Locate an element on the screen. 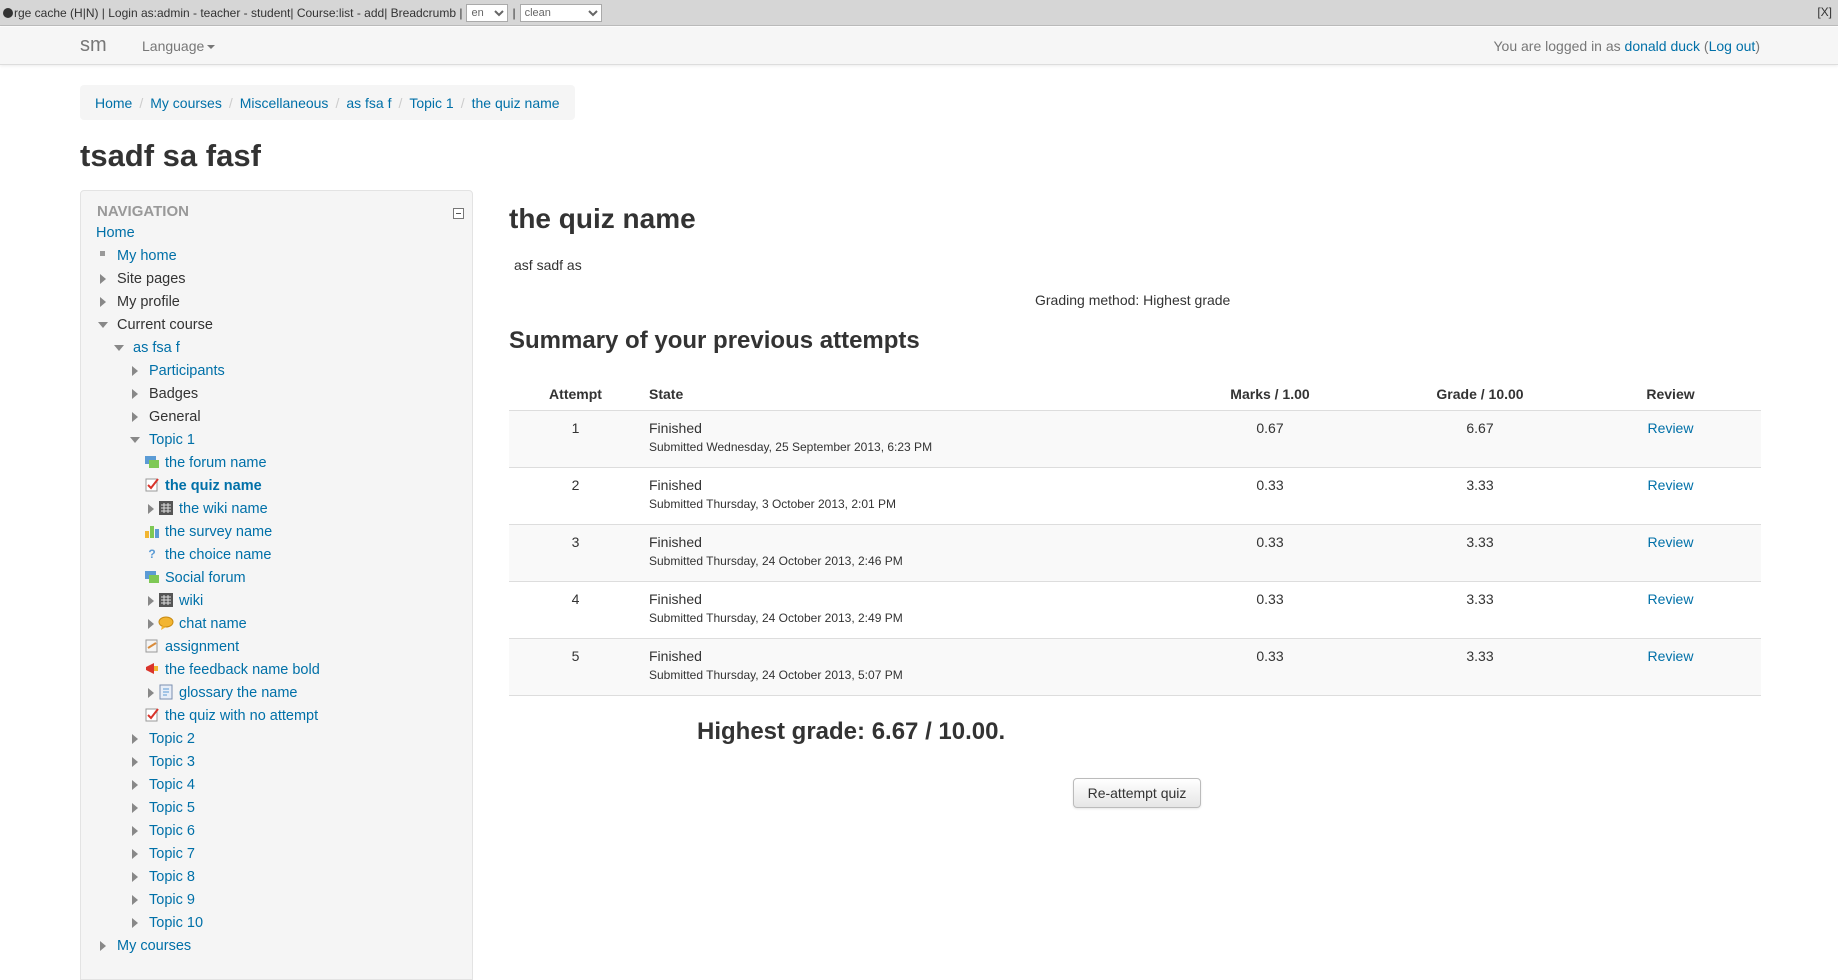 The height and width of the screenshot is (980, 1838). user-link: donald duck is located at coordinates (1663, 46).